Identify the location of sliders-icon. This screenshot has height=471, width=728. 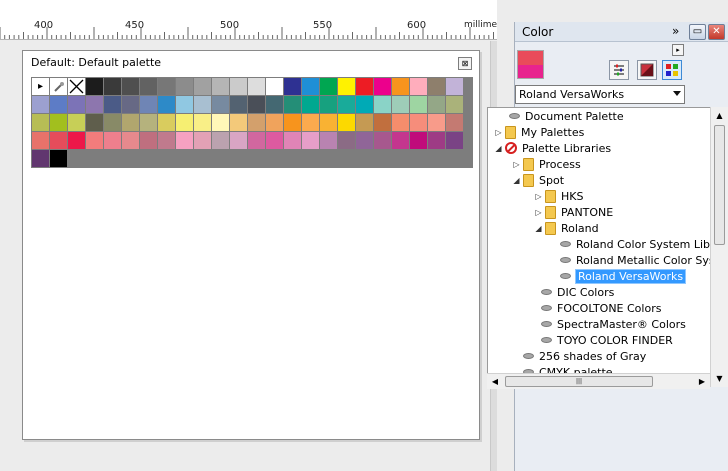
(619, 70).